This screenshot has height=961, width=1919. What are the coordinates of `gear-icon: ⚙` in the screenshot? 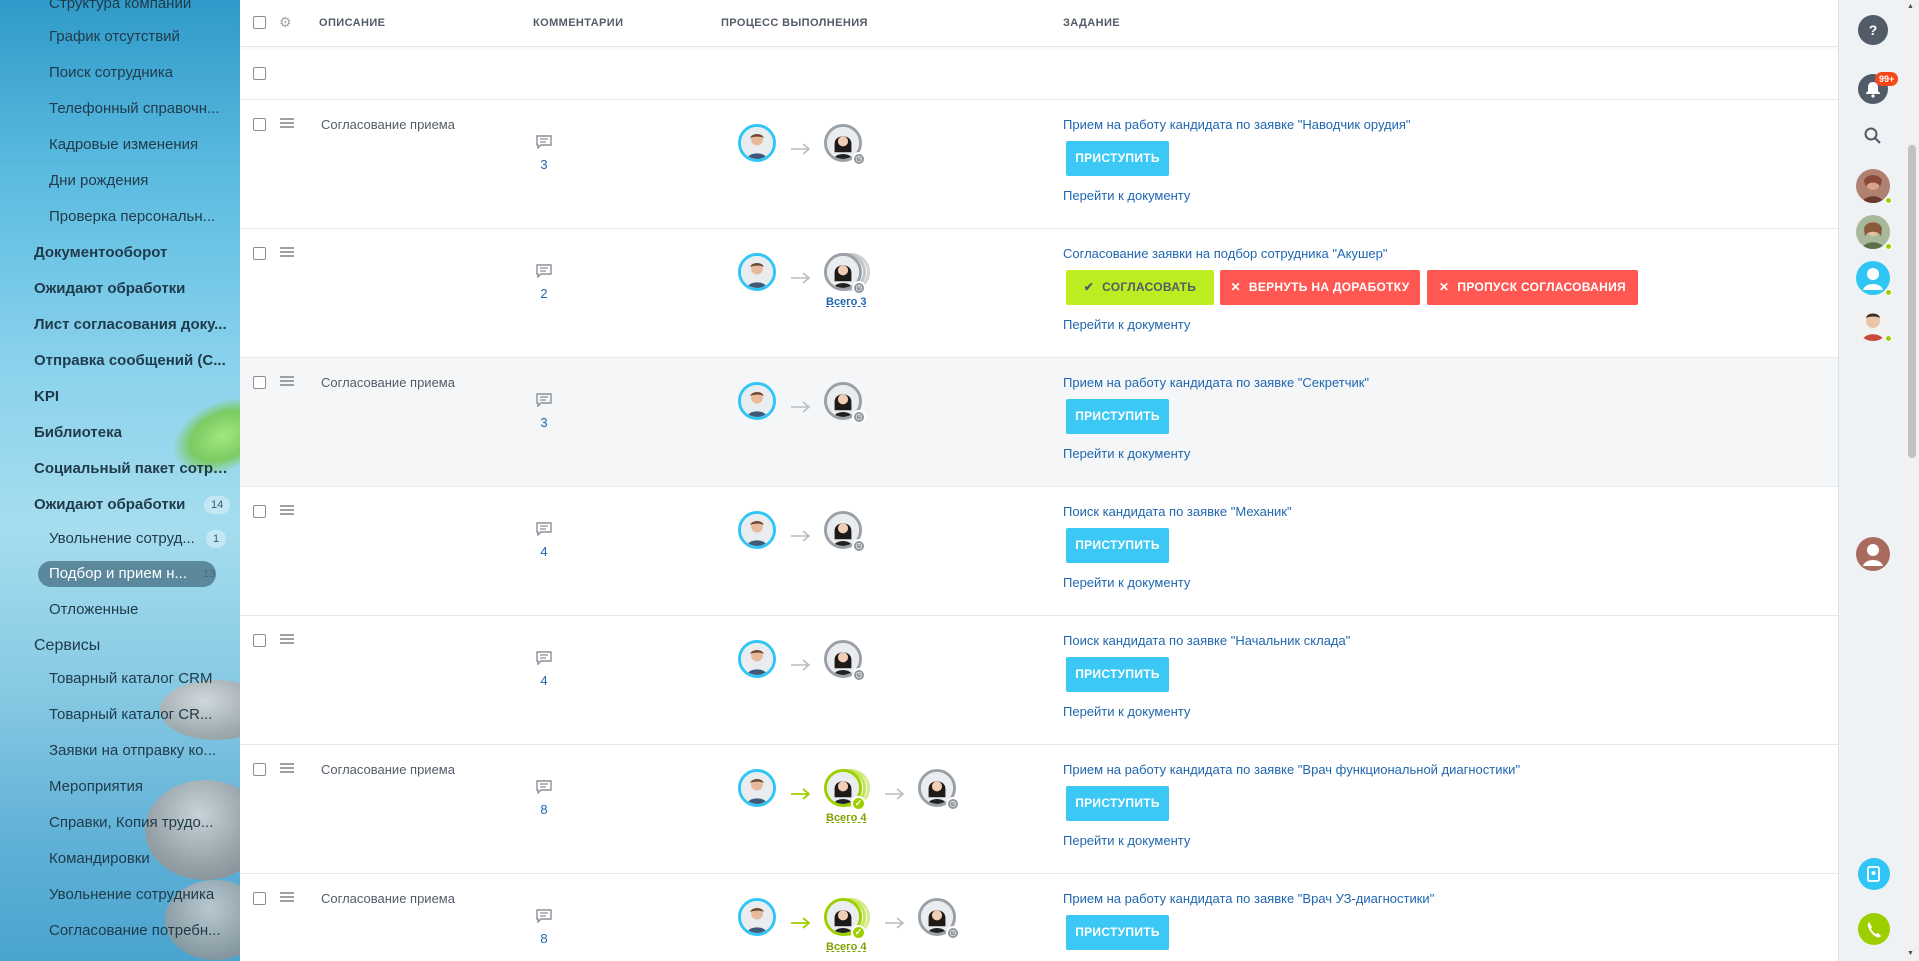 It's located at (286, 22).